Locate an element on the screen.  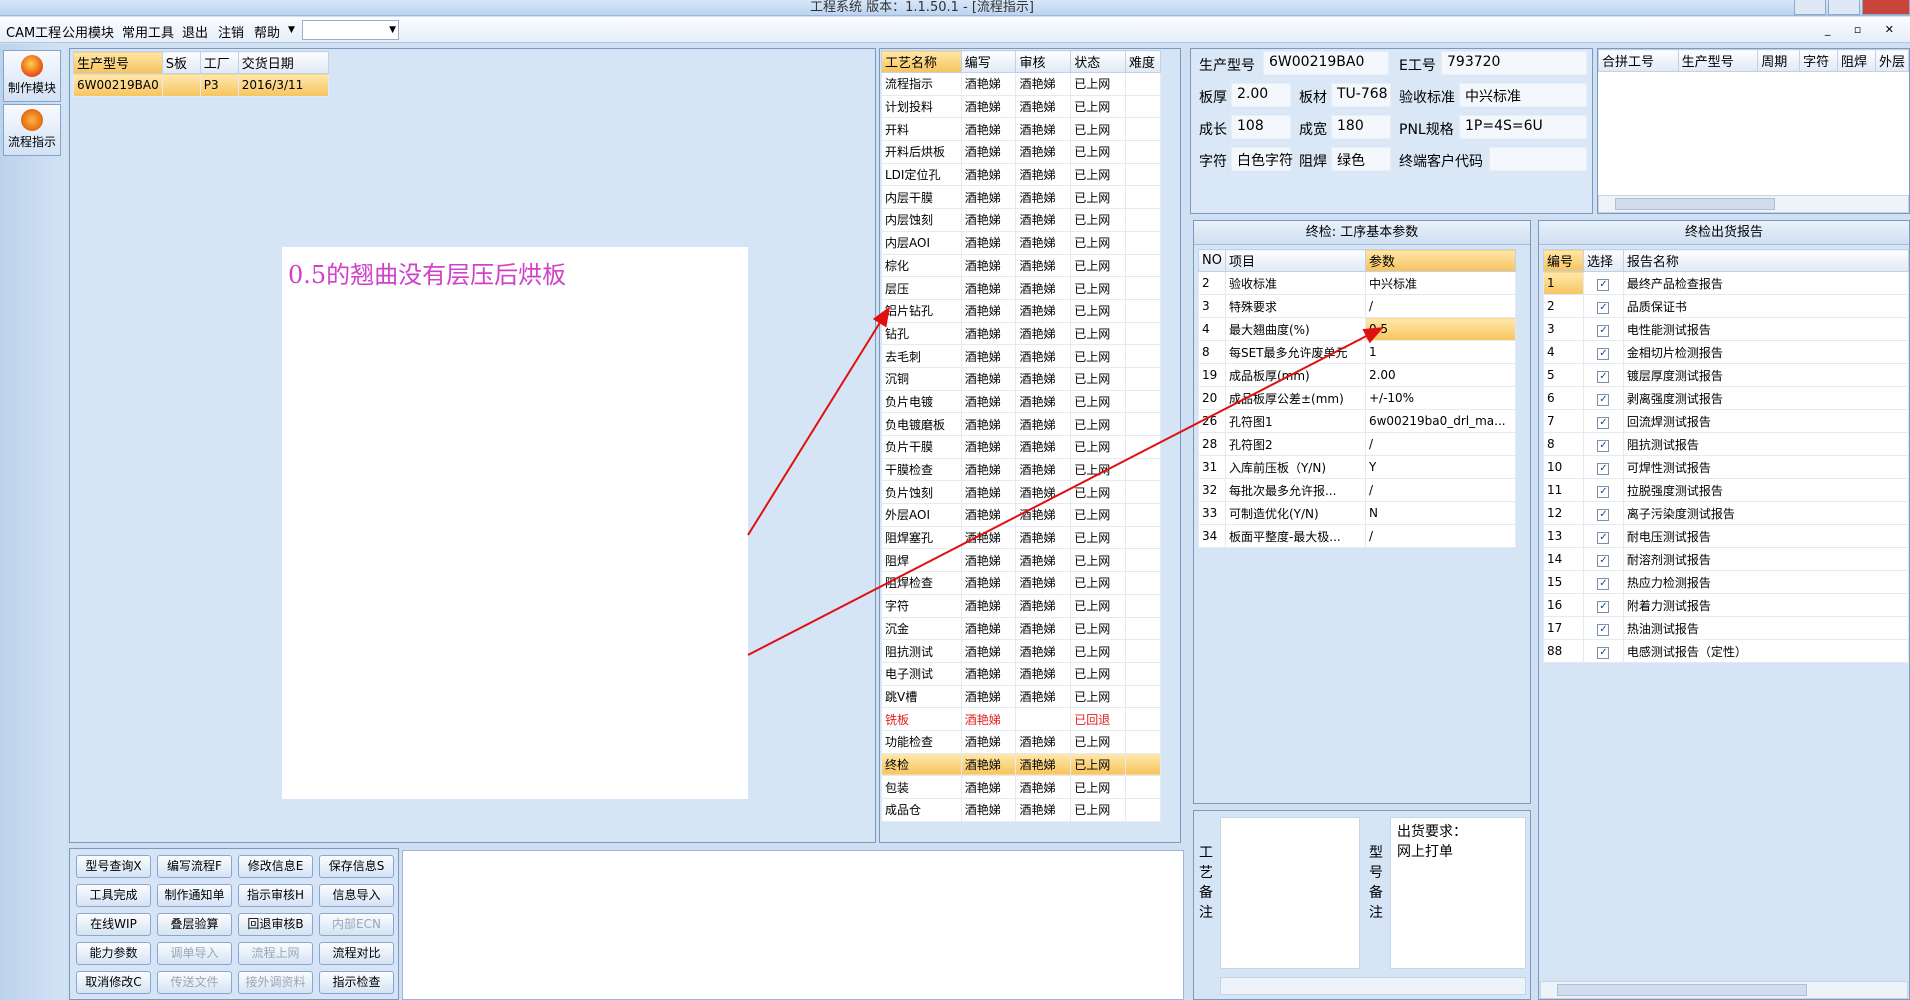
annotation-arrows is located at coordinates (1065, 481).